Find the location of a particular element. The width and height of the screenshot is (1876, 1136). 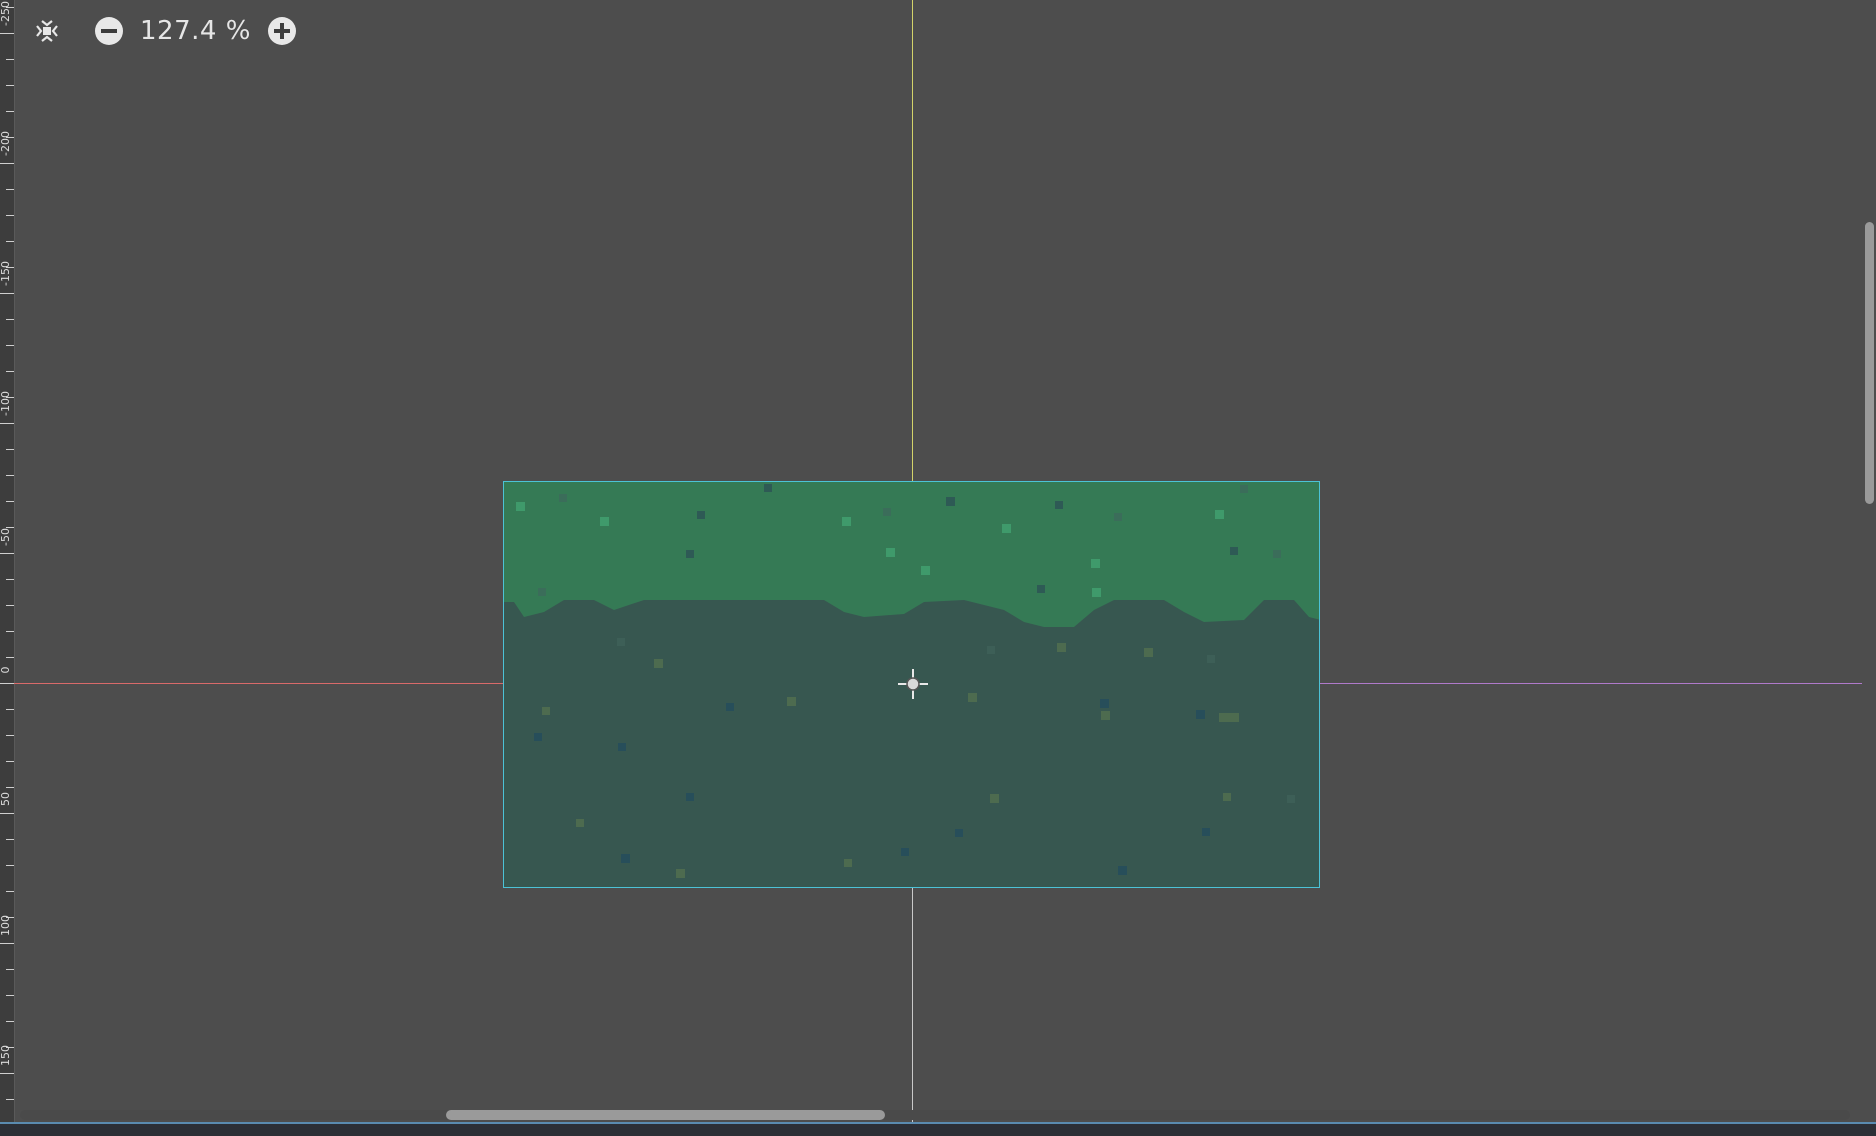

ruler-label: -250 is located at coordinates (6, 13).